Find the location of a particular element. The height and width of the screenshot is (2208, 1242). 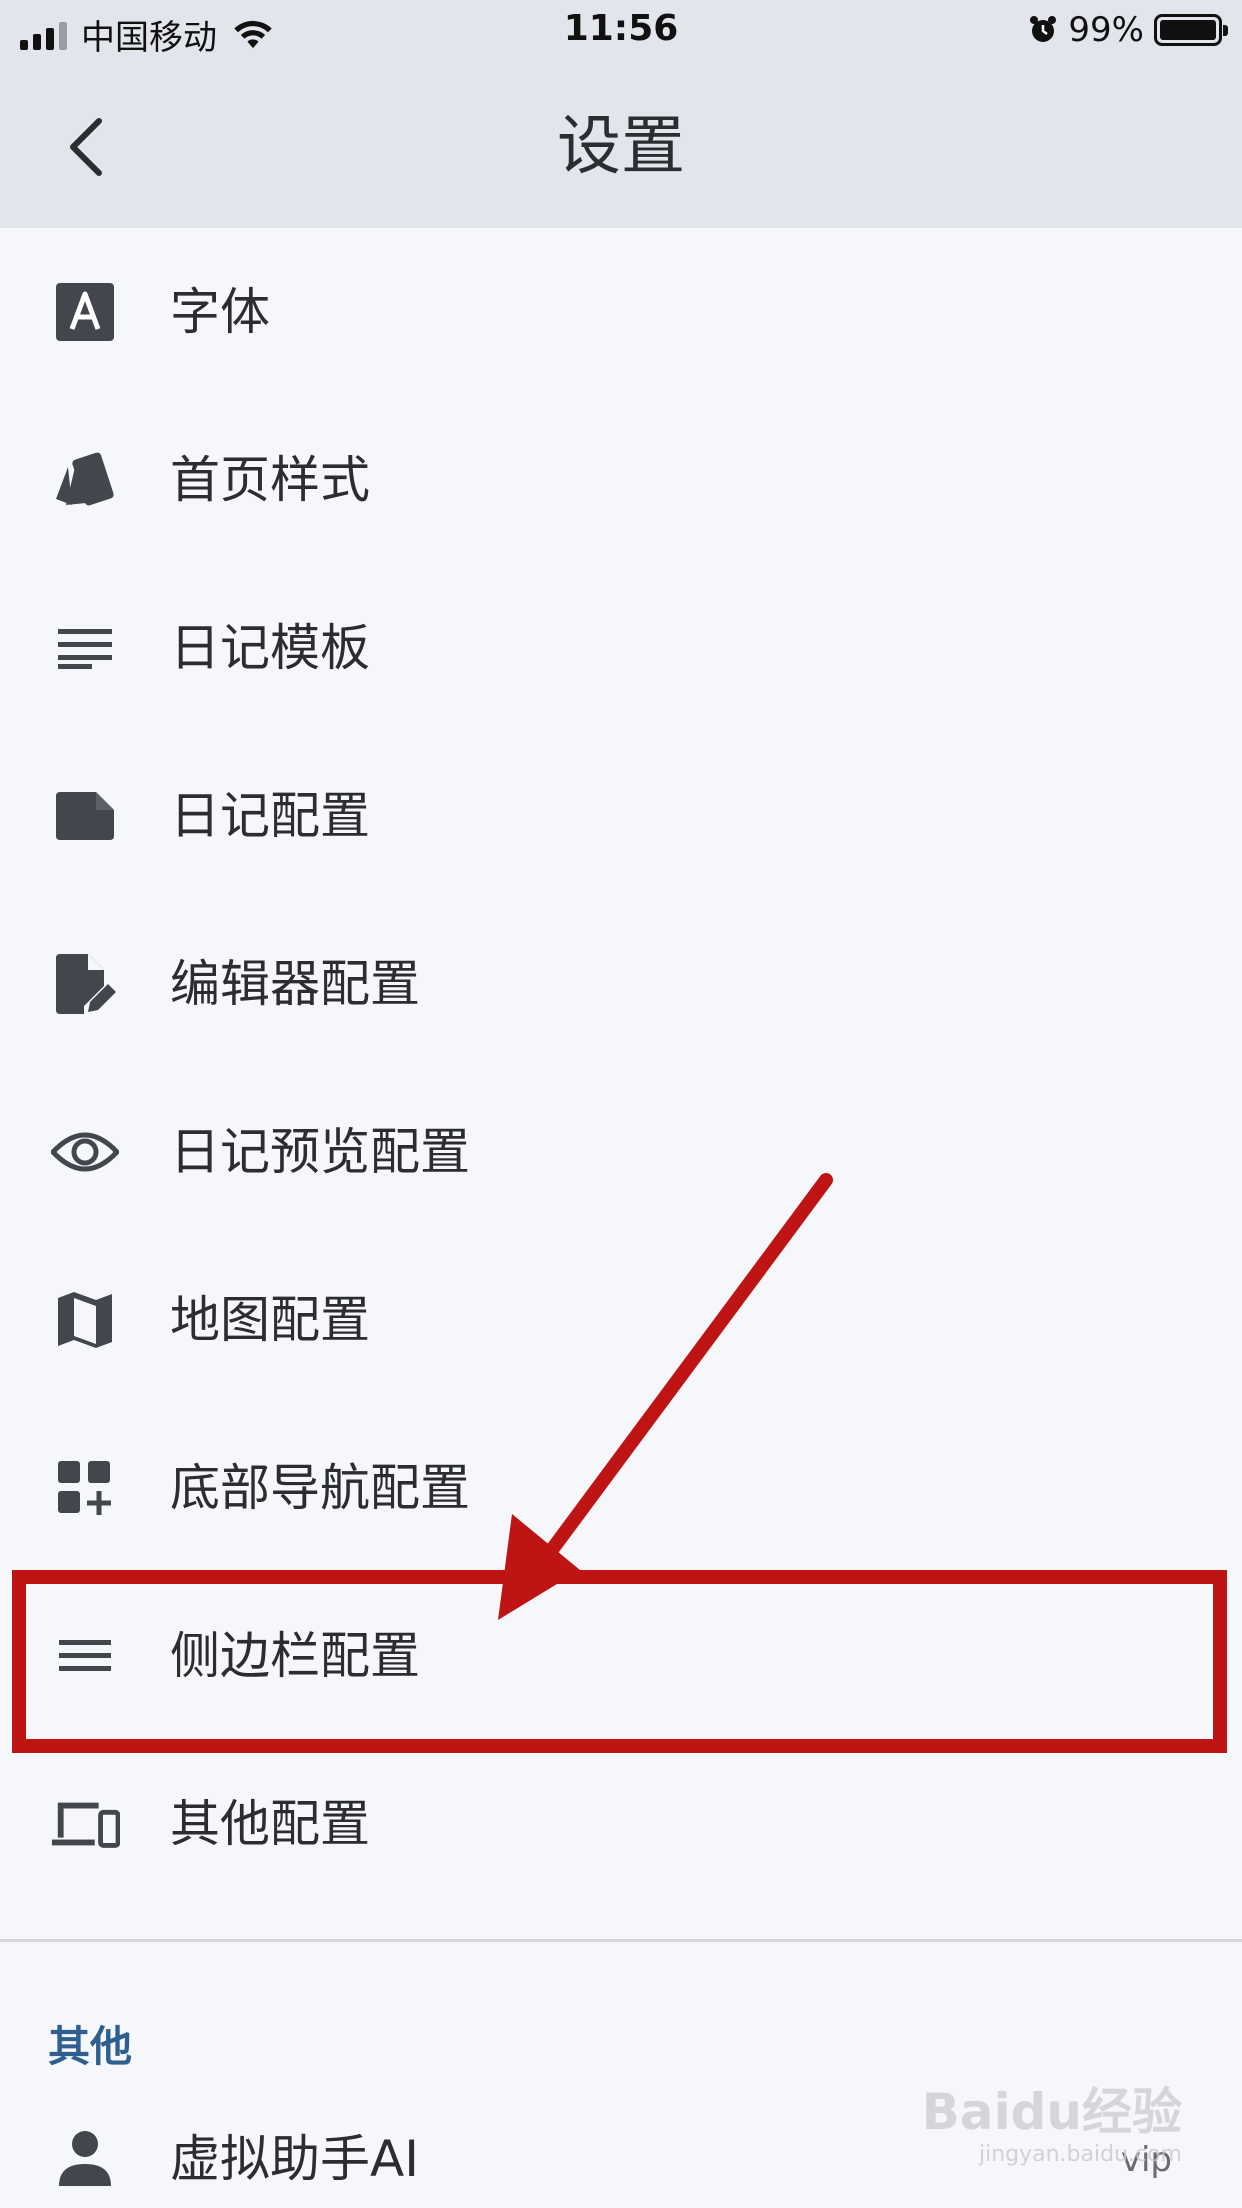

settings-item-label: 日记预览配置 is located at coordinates (320, 1152).